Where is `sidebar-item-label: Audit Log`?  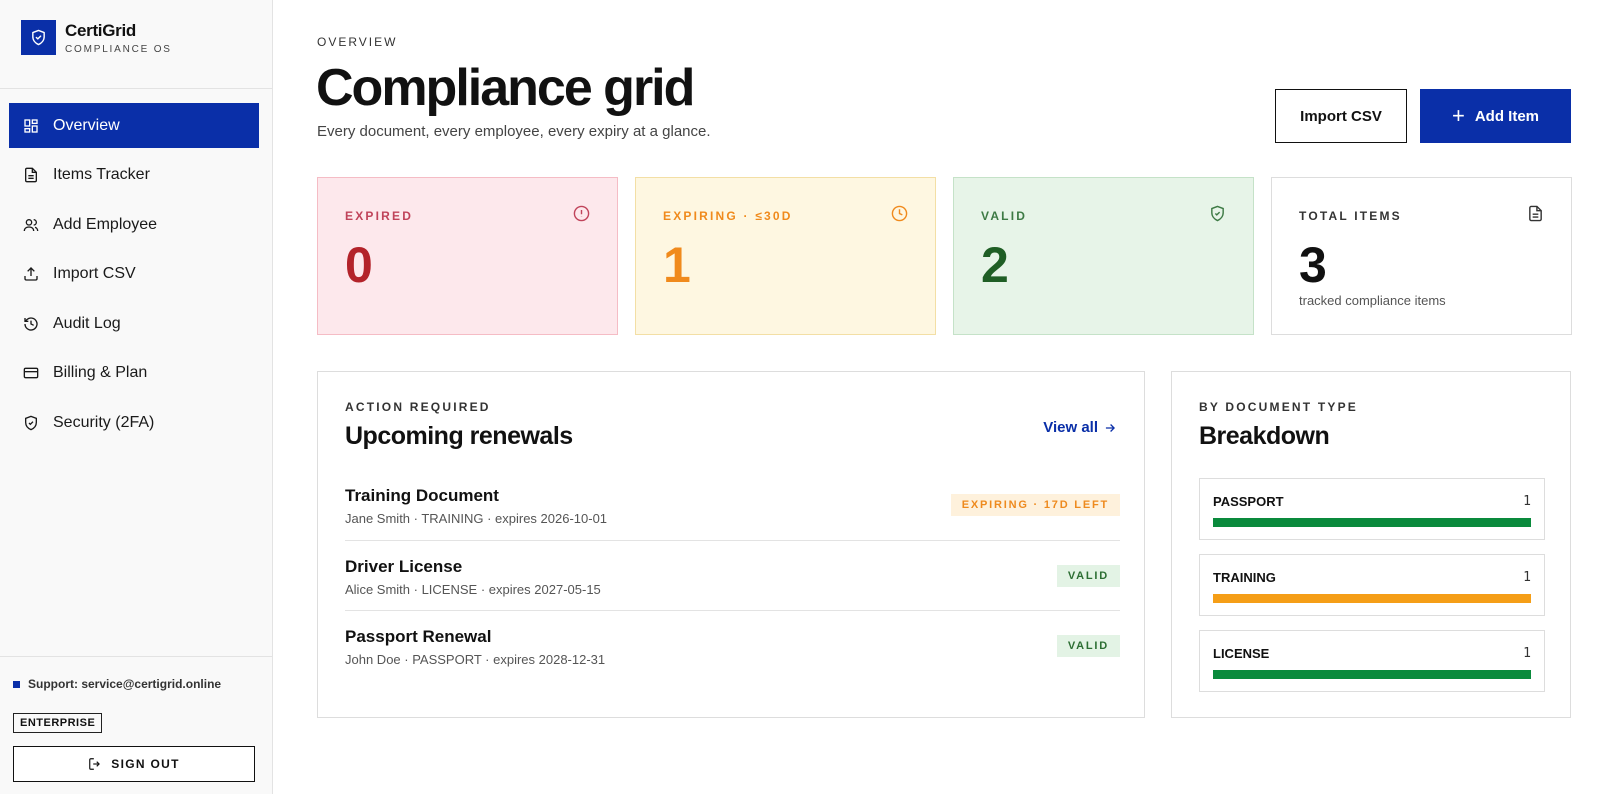
sidebar-item-label: Audit Log is located at coordinates (87, 323).